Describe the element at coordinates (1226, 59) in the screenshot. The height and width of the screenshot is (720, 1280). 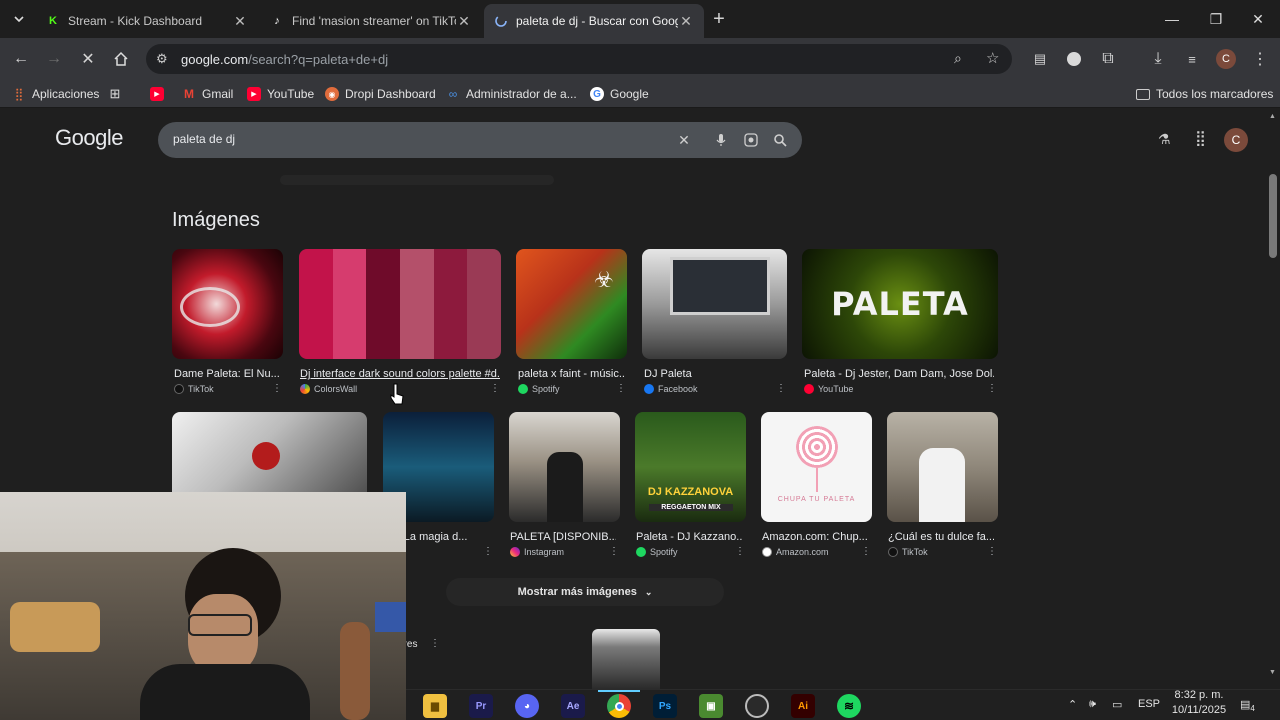
I see `profile-button: C` at that location.